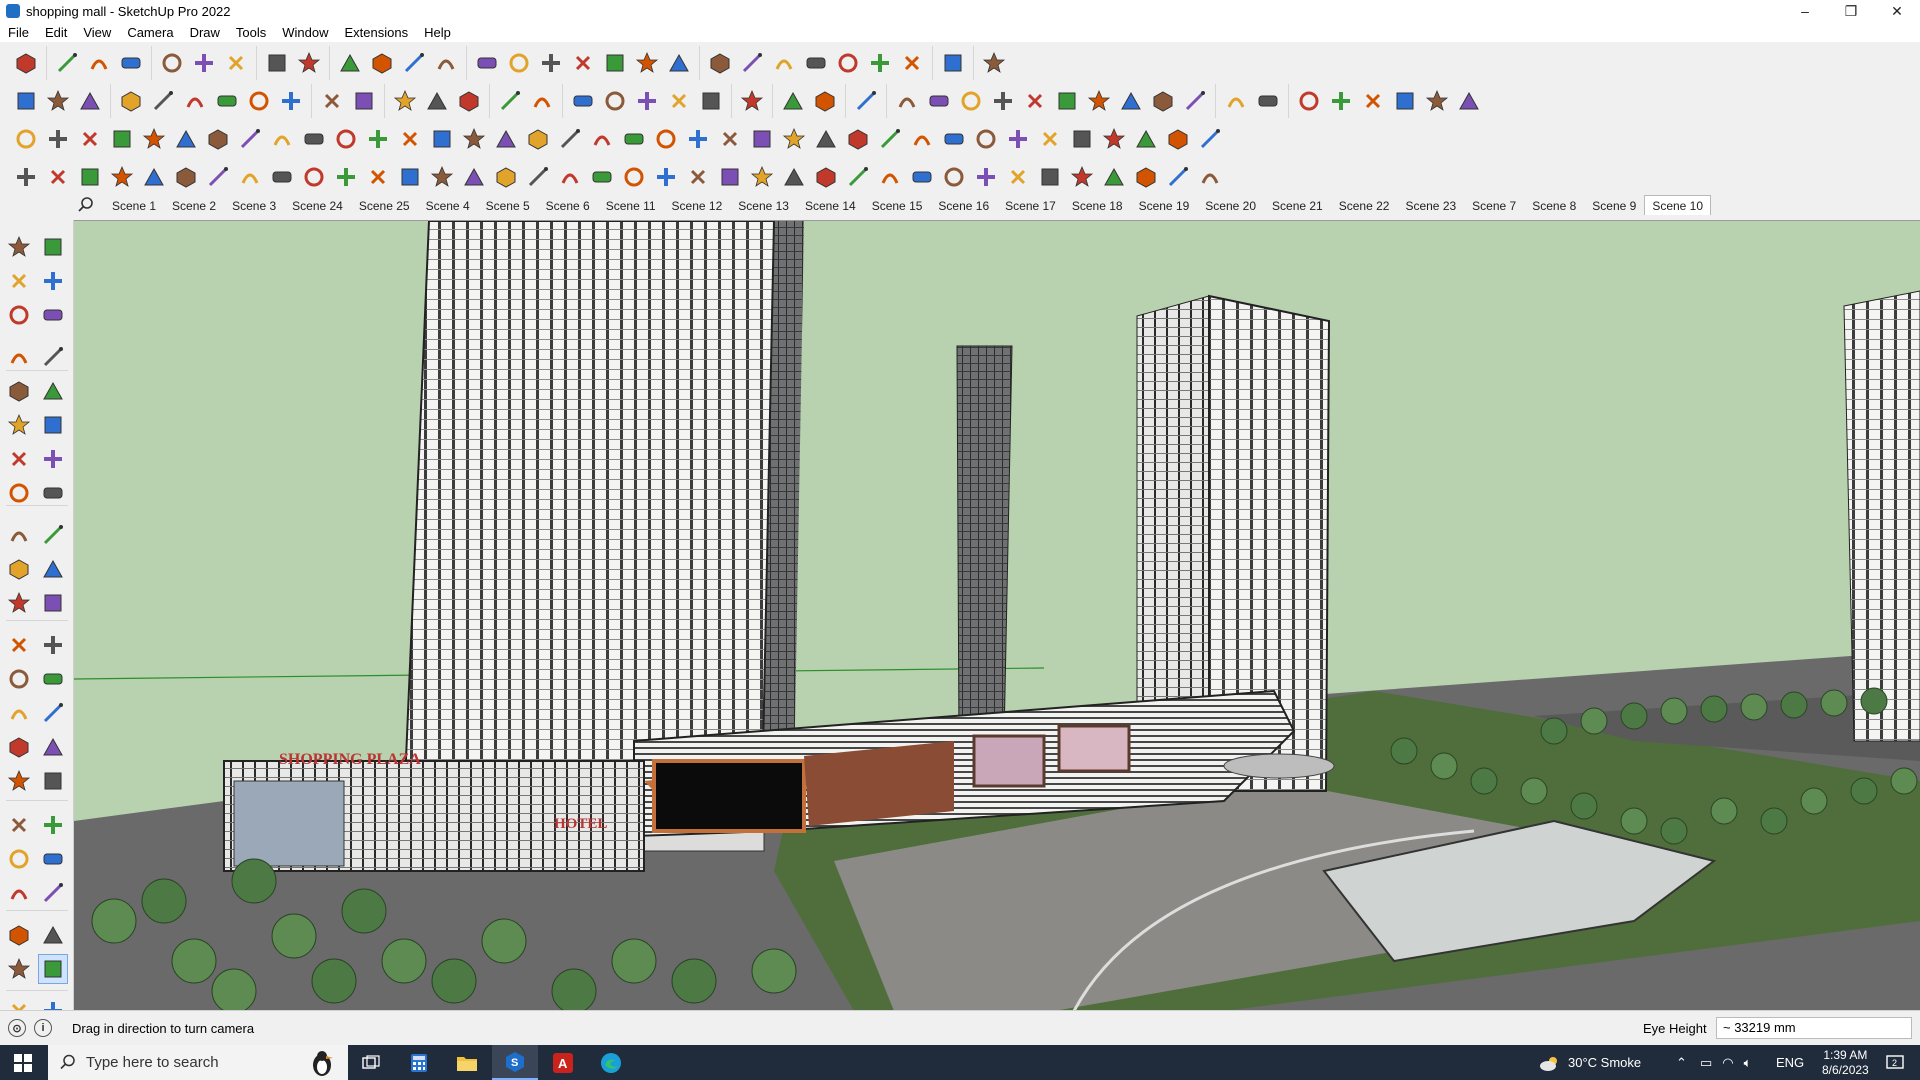 The image size is (1920, 1080). I want to click on menu-draw: Draw, so click(205, 32).